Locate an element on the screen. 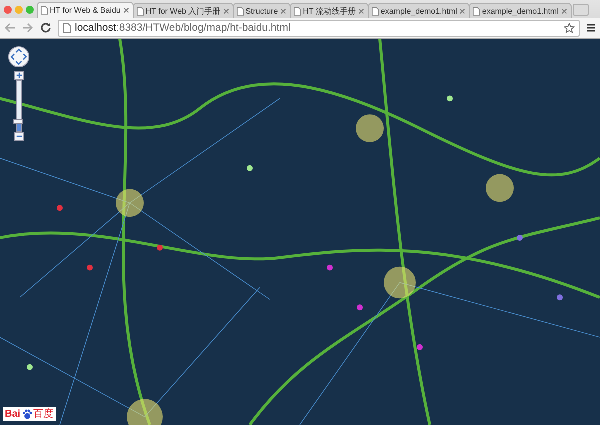 This screenshot has width=600, height=425. browser-tab: HT for Web 入门手册 is located at coordinates (183, 10).